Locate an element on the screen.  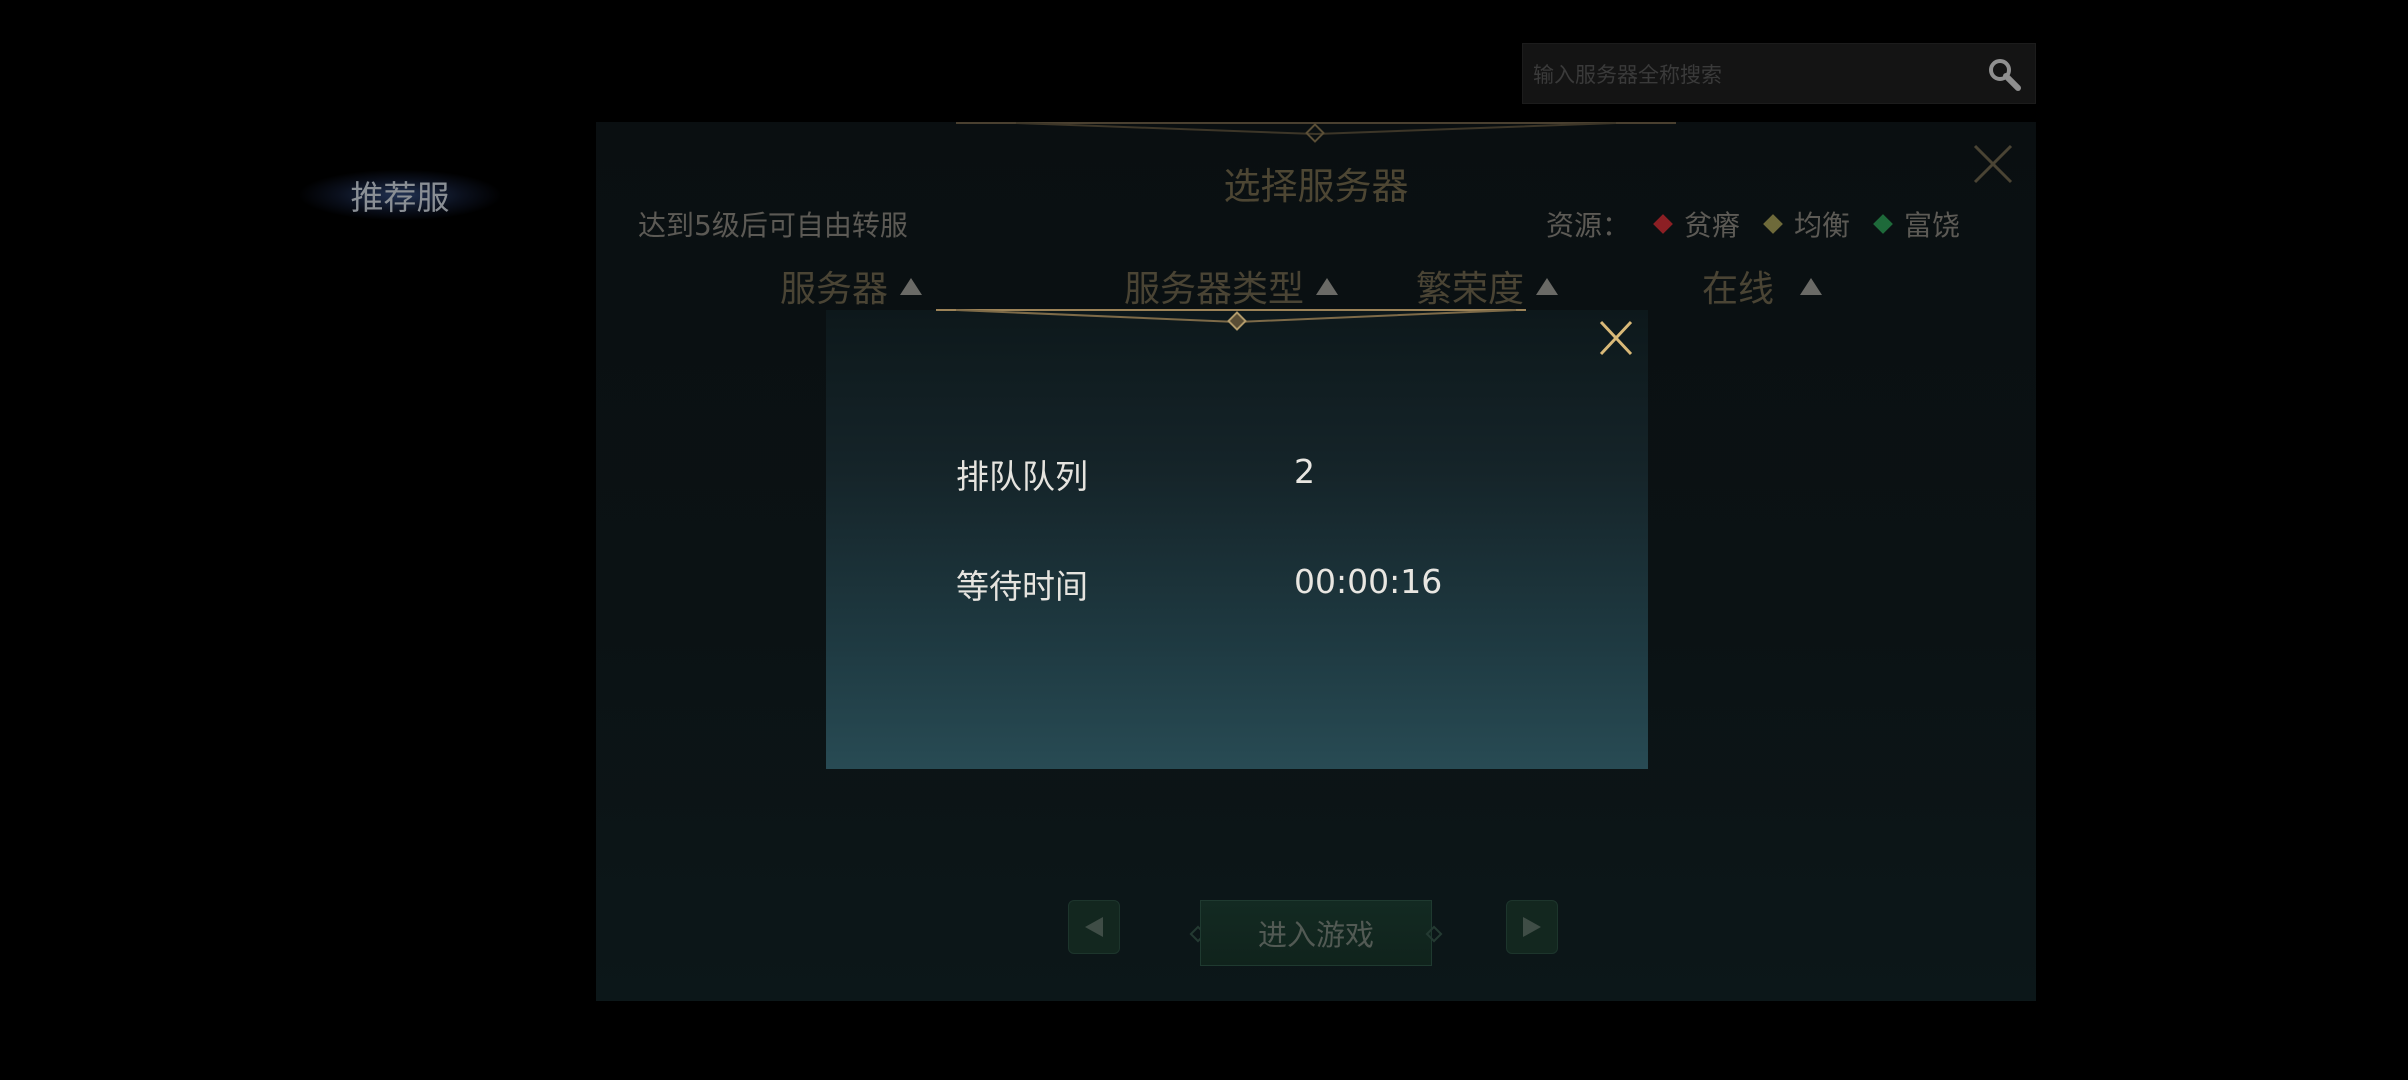
queue-dialog: 排队队列 2 等待时间 00:00:16 is located at coordinates (1237, 539).